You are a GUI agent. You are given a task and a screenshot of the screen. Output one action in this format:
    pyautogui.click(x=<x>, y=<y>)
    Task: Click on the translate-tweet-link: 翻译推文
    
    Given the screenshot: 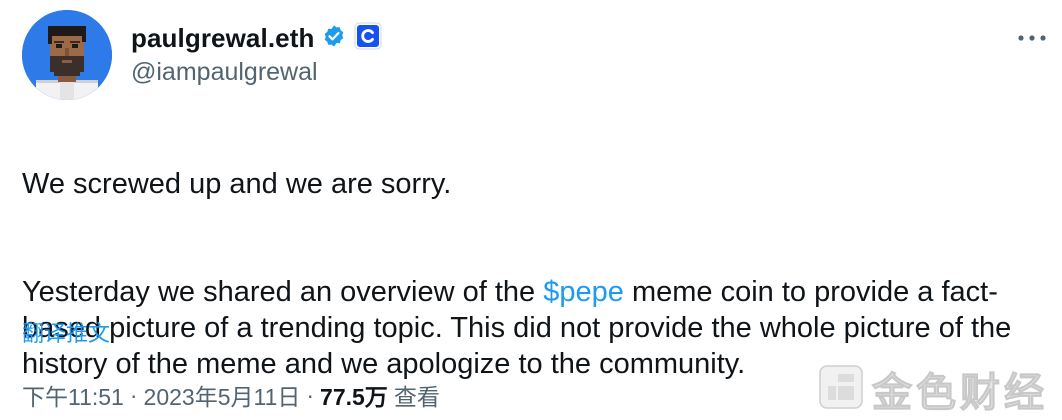 What is the action you would take?
    pyautogui.click(x=66, y=332)
    